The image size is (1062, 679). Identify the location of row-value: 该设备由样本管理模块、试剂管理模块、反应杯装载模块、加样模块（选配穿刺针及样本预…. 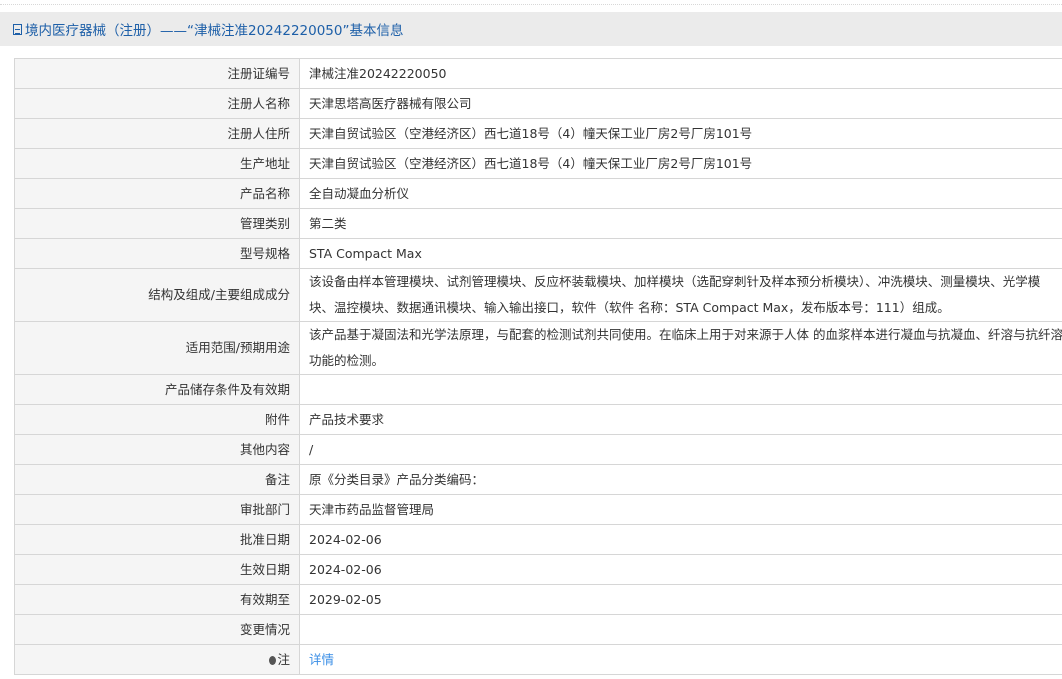
(680, 295).